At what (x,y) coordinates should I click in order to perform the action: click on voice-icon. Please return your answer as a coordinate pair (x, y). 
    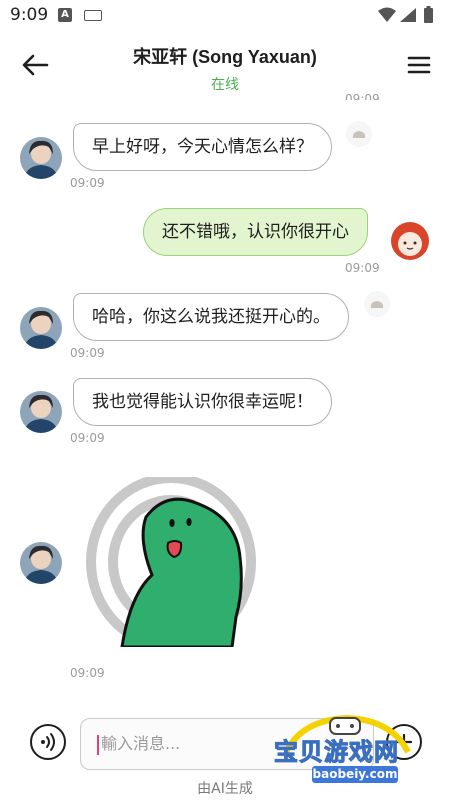
    Looking at the image, I should click on (48, 742).